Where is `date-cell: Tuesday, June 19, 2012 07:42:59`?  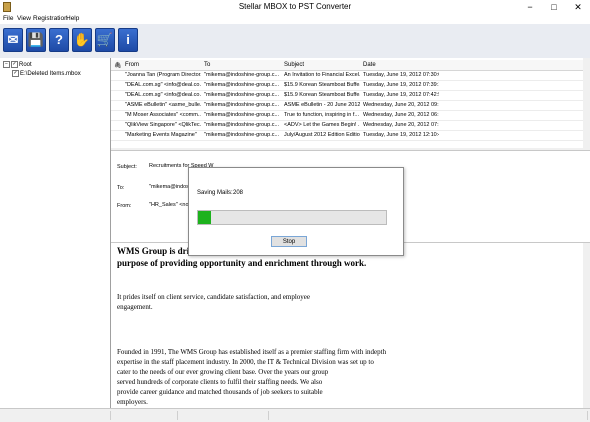 date-cell: Tuesday, June 19, 2012 07:42:59 is located at coordinates (401, 95).